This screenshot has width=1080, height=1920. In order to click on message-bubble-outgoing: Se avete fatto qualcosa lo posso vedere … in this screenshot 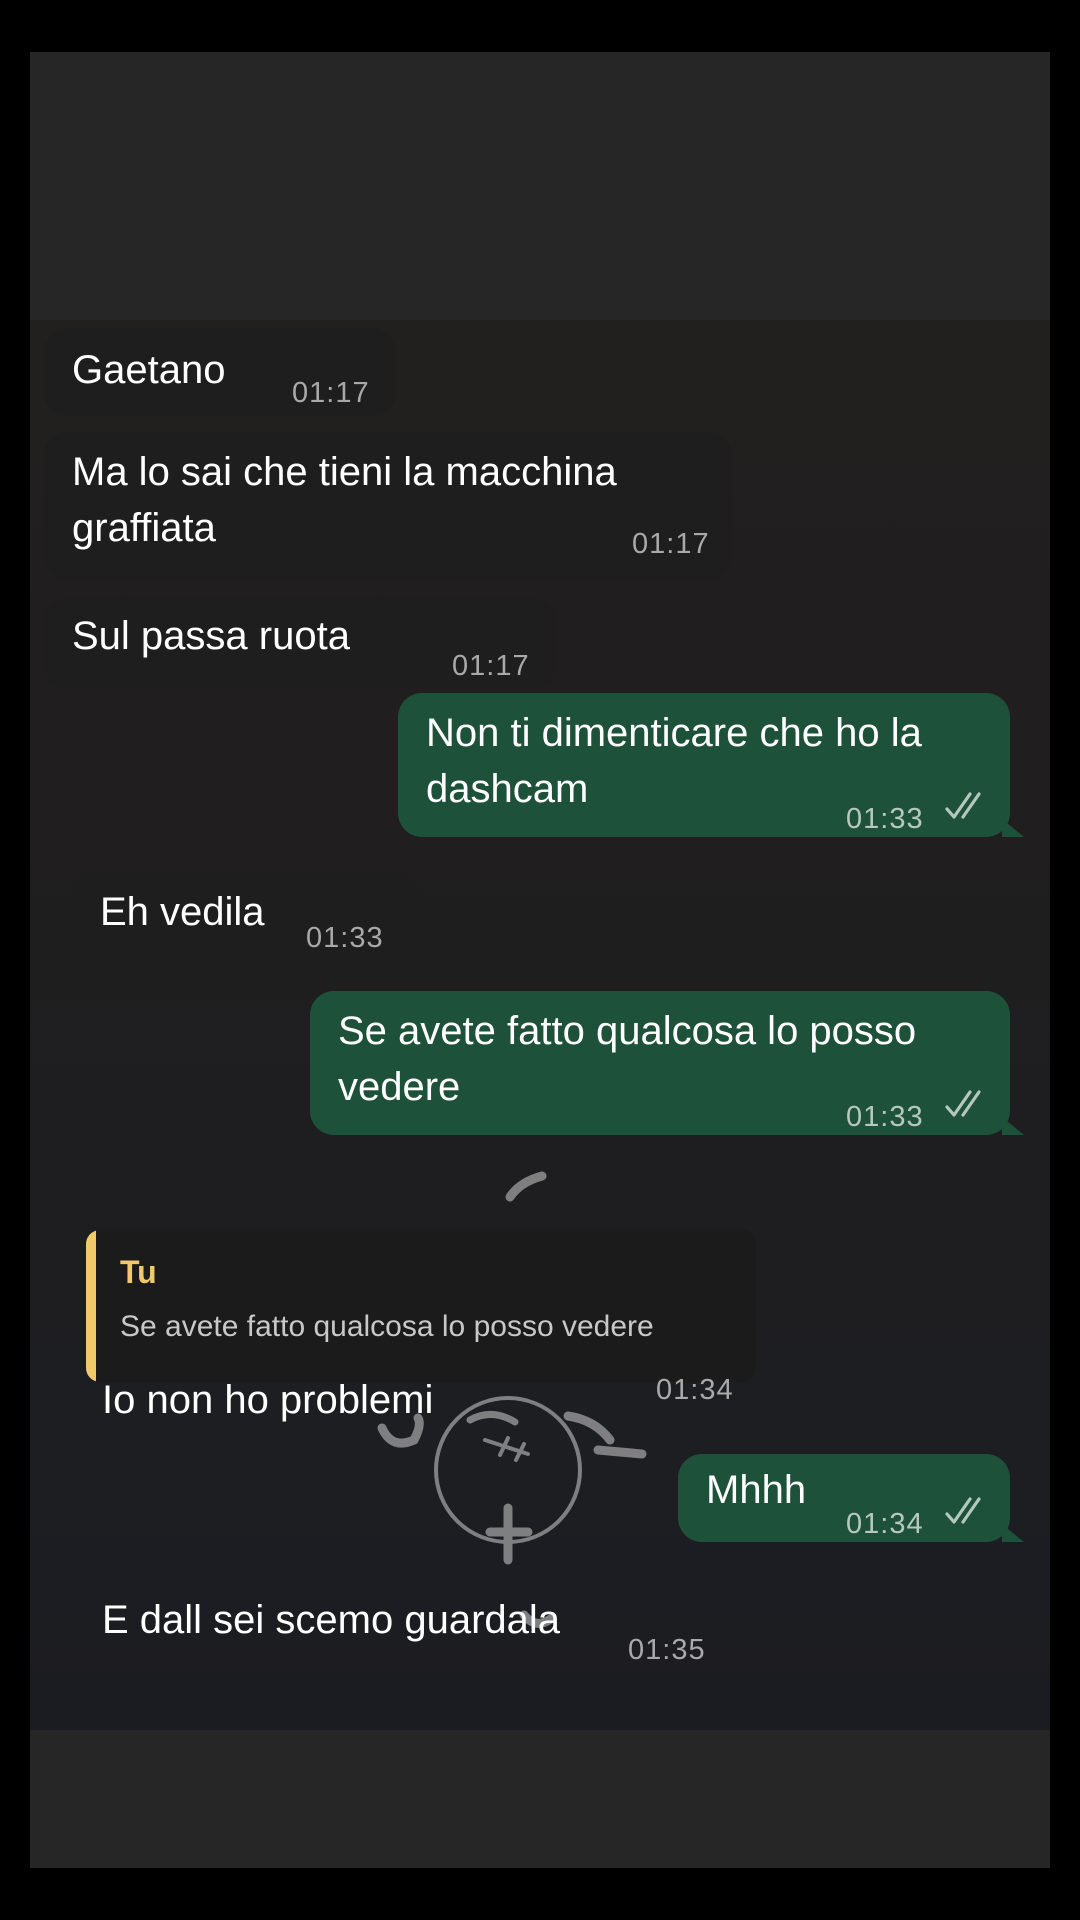, I will do `click(667, 1063)`.